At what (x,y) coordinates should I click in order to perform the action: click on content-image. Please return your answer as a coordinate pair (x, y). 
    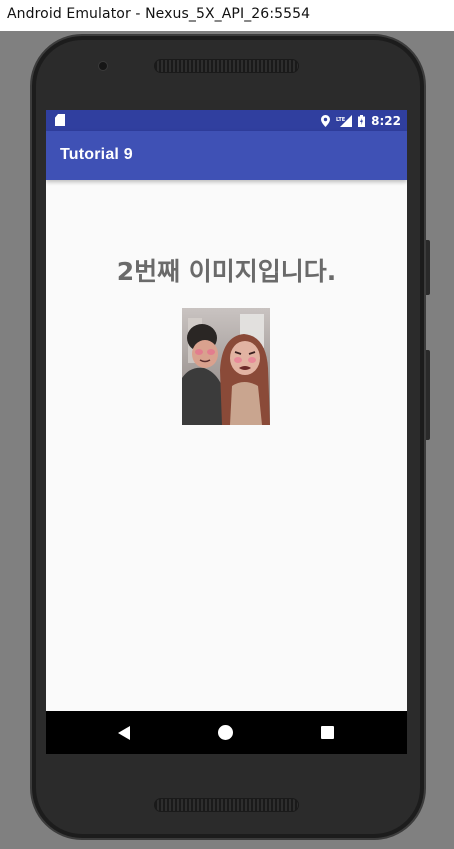
    Looking at the image, I should click on (226, 366).